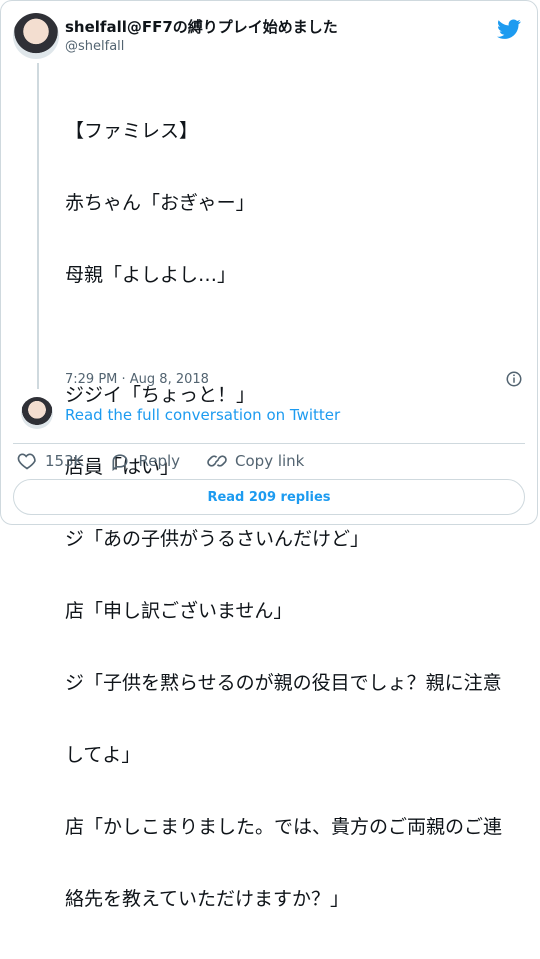  What do you see at coordinates (509, 29) in the screenshot?
I see `twitter-bird-icon` at bounding box center [509, 29].